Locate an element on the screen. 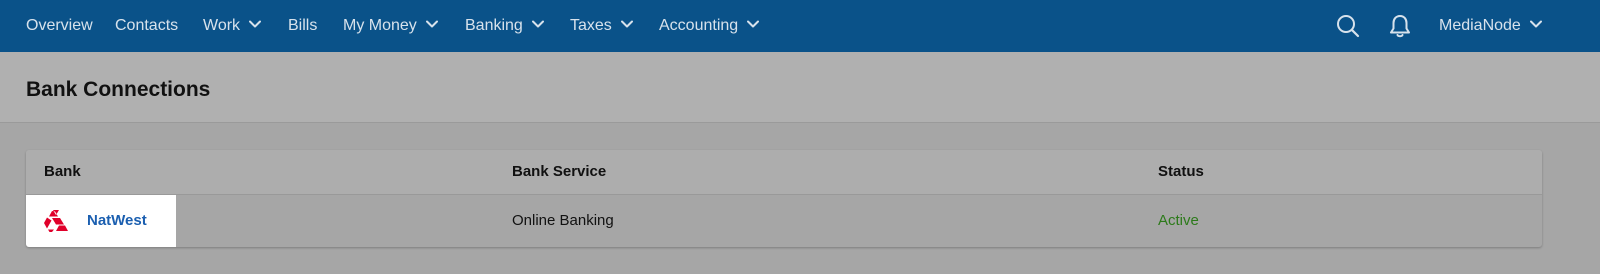 This screenshot has width=1600, height=274. status-badge: Active is located at coordinates (1178, 220).